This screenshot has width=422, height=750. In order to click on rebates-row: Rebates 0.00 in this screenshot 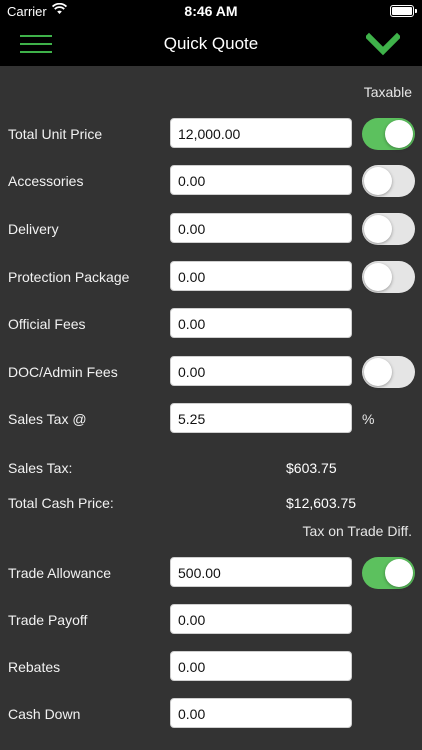, I will do `click(211, 668)`.